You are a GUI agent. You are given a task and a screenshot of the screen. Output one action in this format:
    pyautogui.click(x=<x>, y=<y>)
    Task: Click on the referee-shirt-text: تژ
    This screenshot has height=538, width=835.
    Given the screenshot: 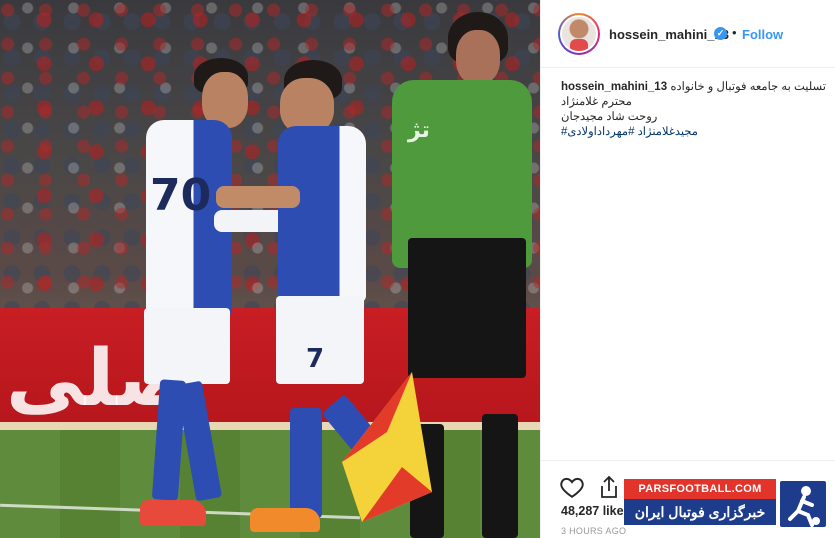 What is the action you would take?
    pyautogui.click(x=419, y=130)
    